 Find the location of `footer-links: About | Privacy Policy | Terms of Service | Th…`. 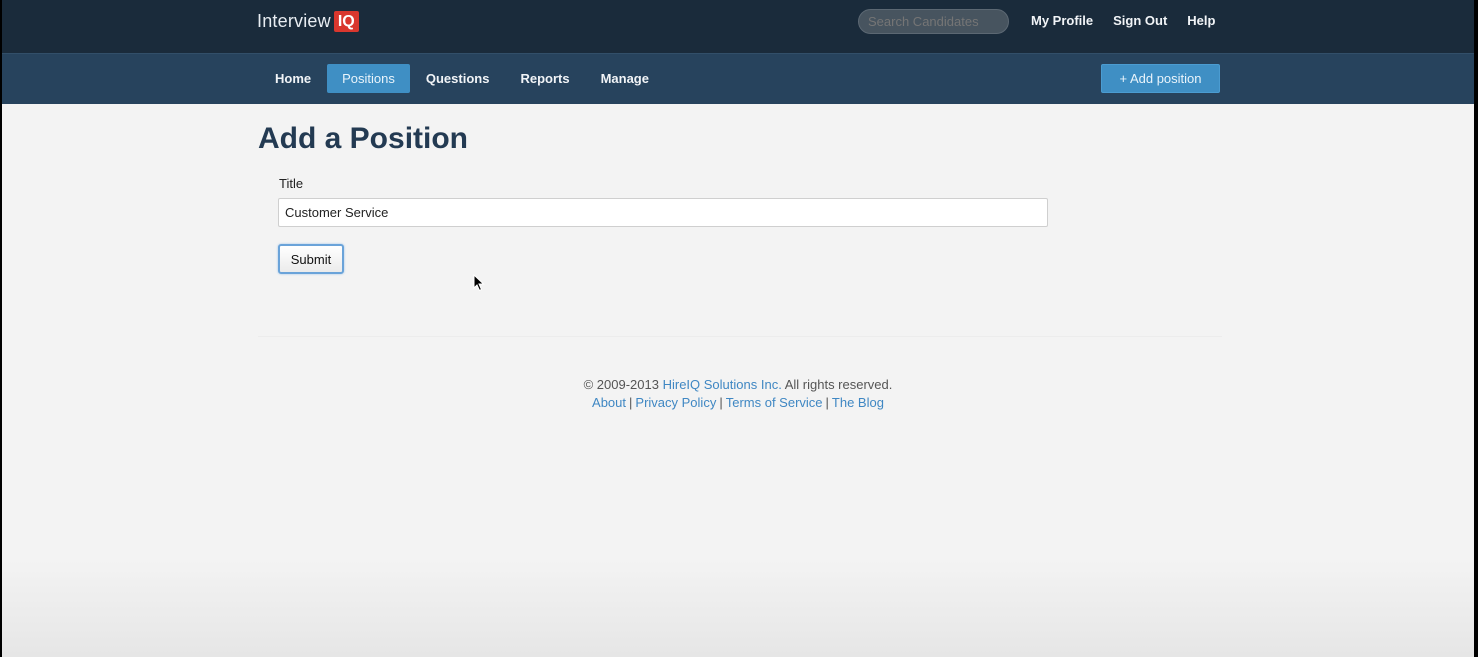

footer-links: About | Privacy Policy | Terms of Service | Th… is located at coordinates (738, 403).